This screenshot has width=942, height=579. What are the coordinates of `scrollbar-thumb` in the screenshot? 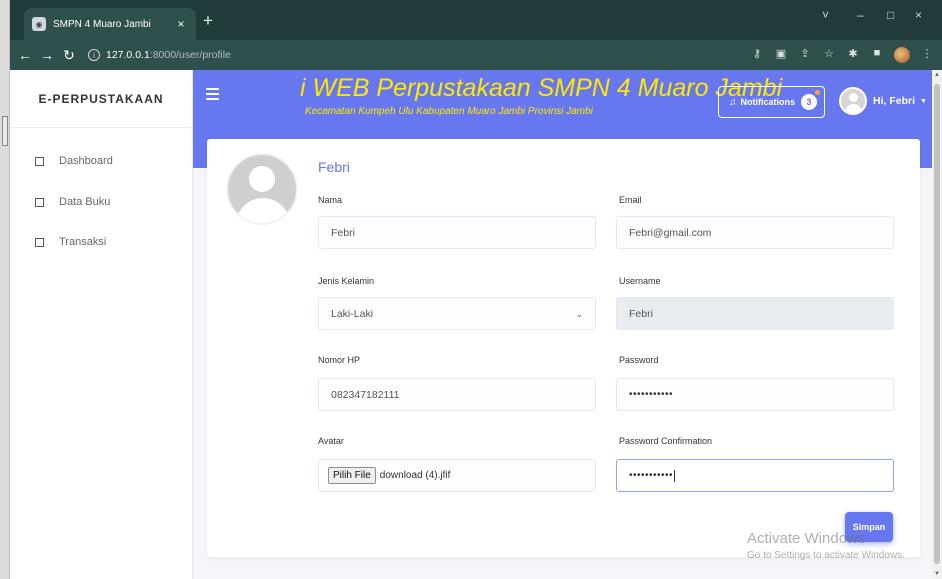 It's located at (937, 324).